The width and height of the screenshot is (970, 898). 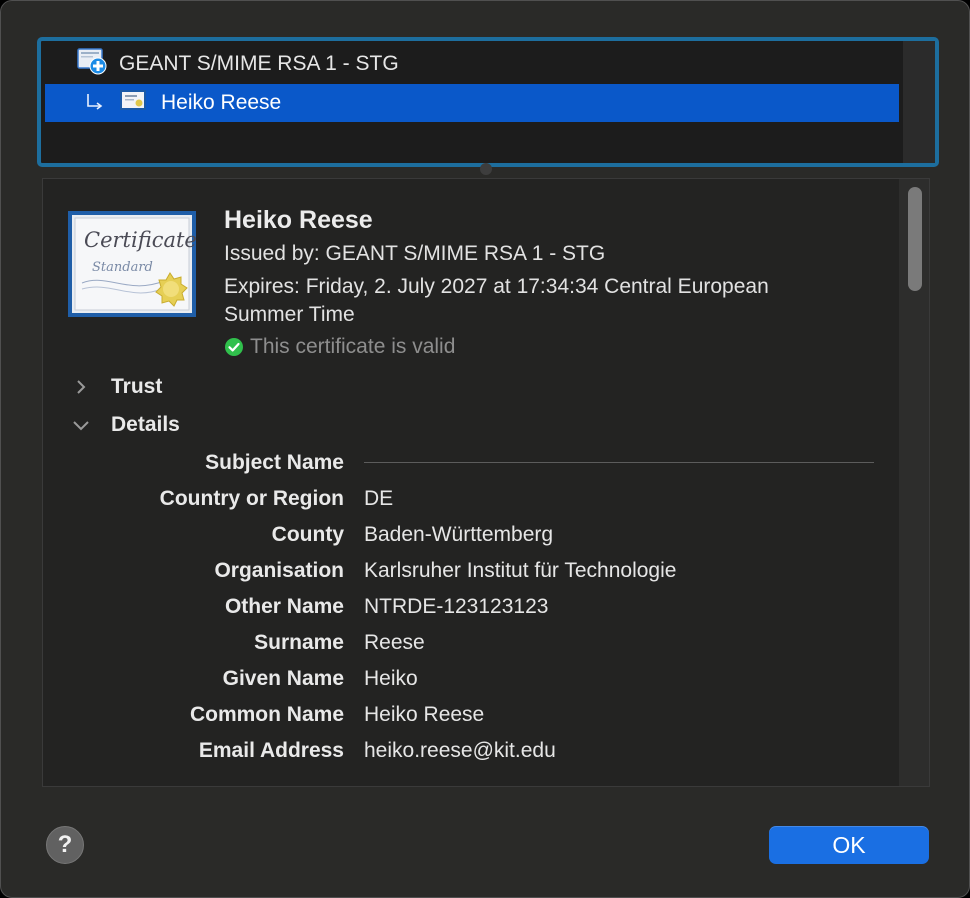 I want to click on field-row-county: County Baden-Württemberg, so click(x=472, y=537).